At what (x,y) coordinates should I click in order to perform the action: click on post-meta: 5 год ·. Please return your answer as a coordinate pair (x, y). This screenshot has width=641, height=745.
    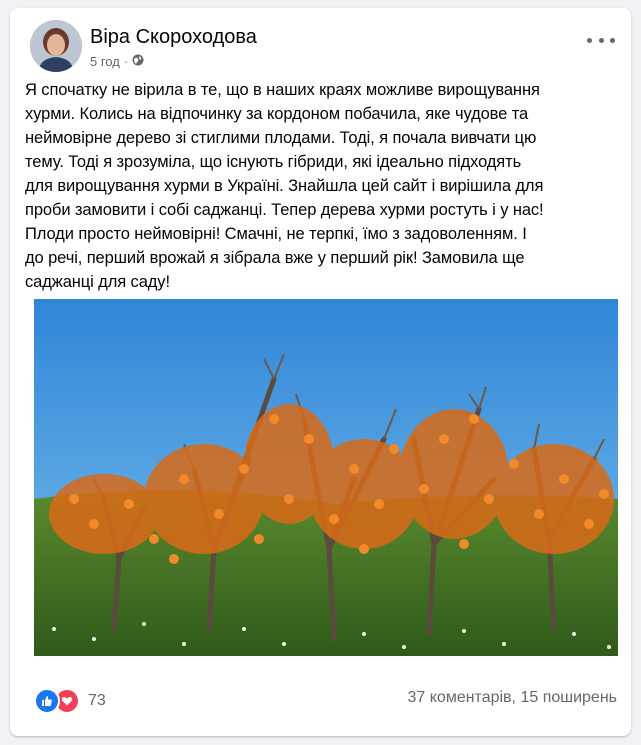
    Looking at the image, I should click on (117, 61).